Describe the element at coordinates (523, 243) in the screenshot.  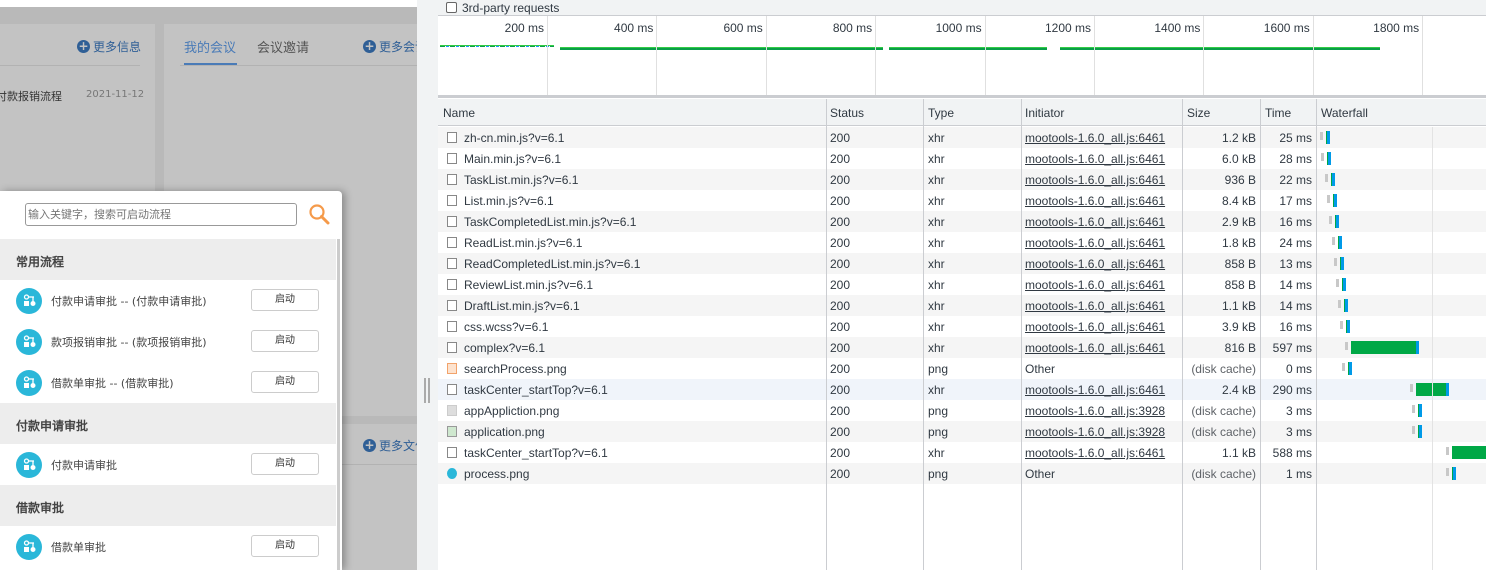
I see `request-name: ReadList.min.js?v=6.1` at that location.